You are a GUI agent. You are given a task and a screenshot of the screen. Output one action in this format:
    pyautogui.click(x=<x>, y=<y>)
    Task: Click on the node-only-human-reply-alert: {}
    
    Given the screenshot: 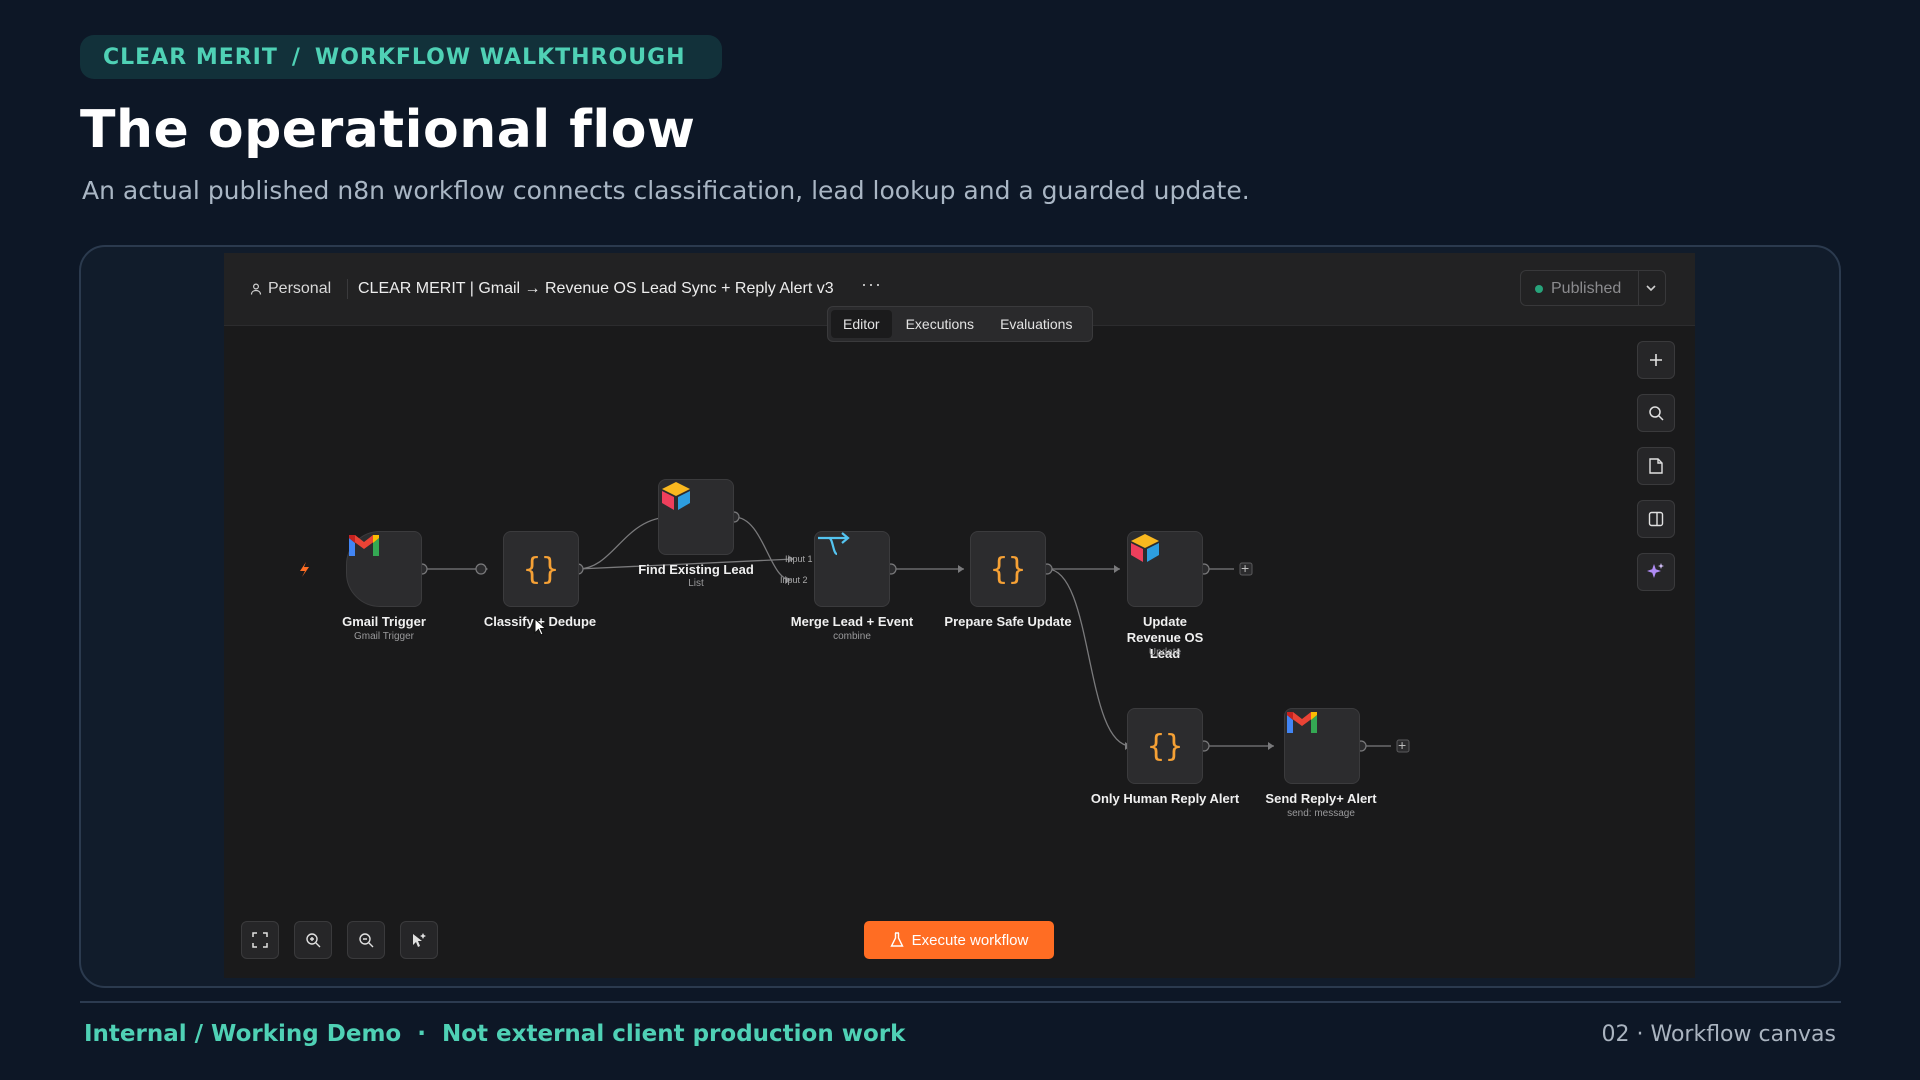 What is the action you would take?
    pyautogui.click(x=1165, y=746)
    